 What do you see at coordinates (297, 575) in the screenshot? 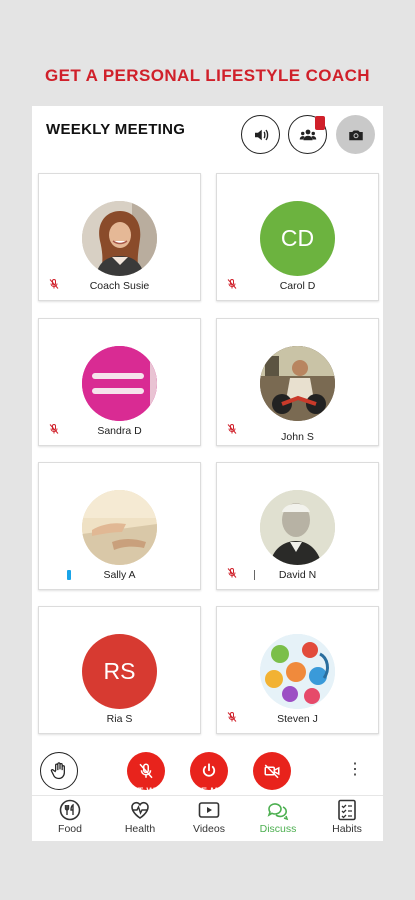
I see `participant-name: David N` at bounding box center [297, 575].